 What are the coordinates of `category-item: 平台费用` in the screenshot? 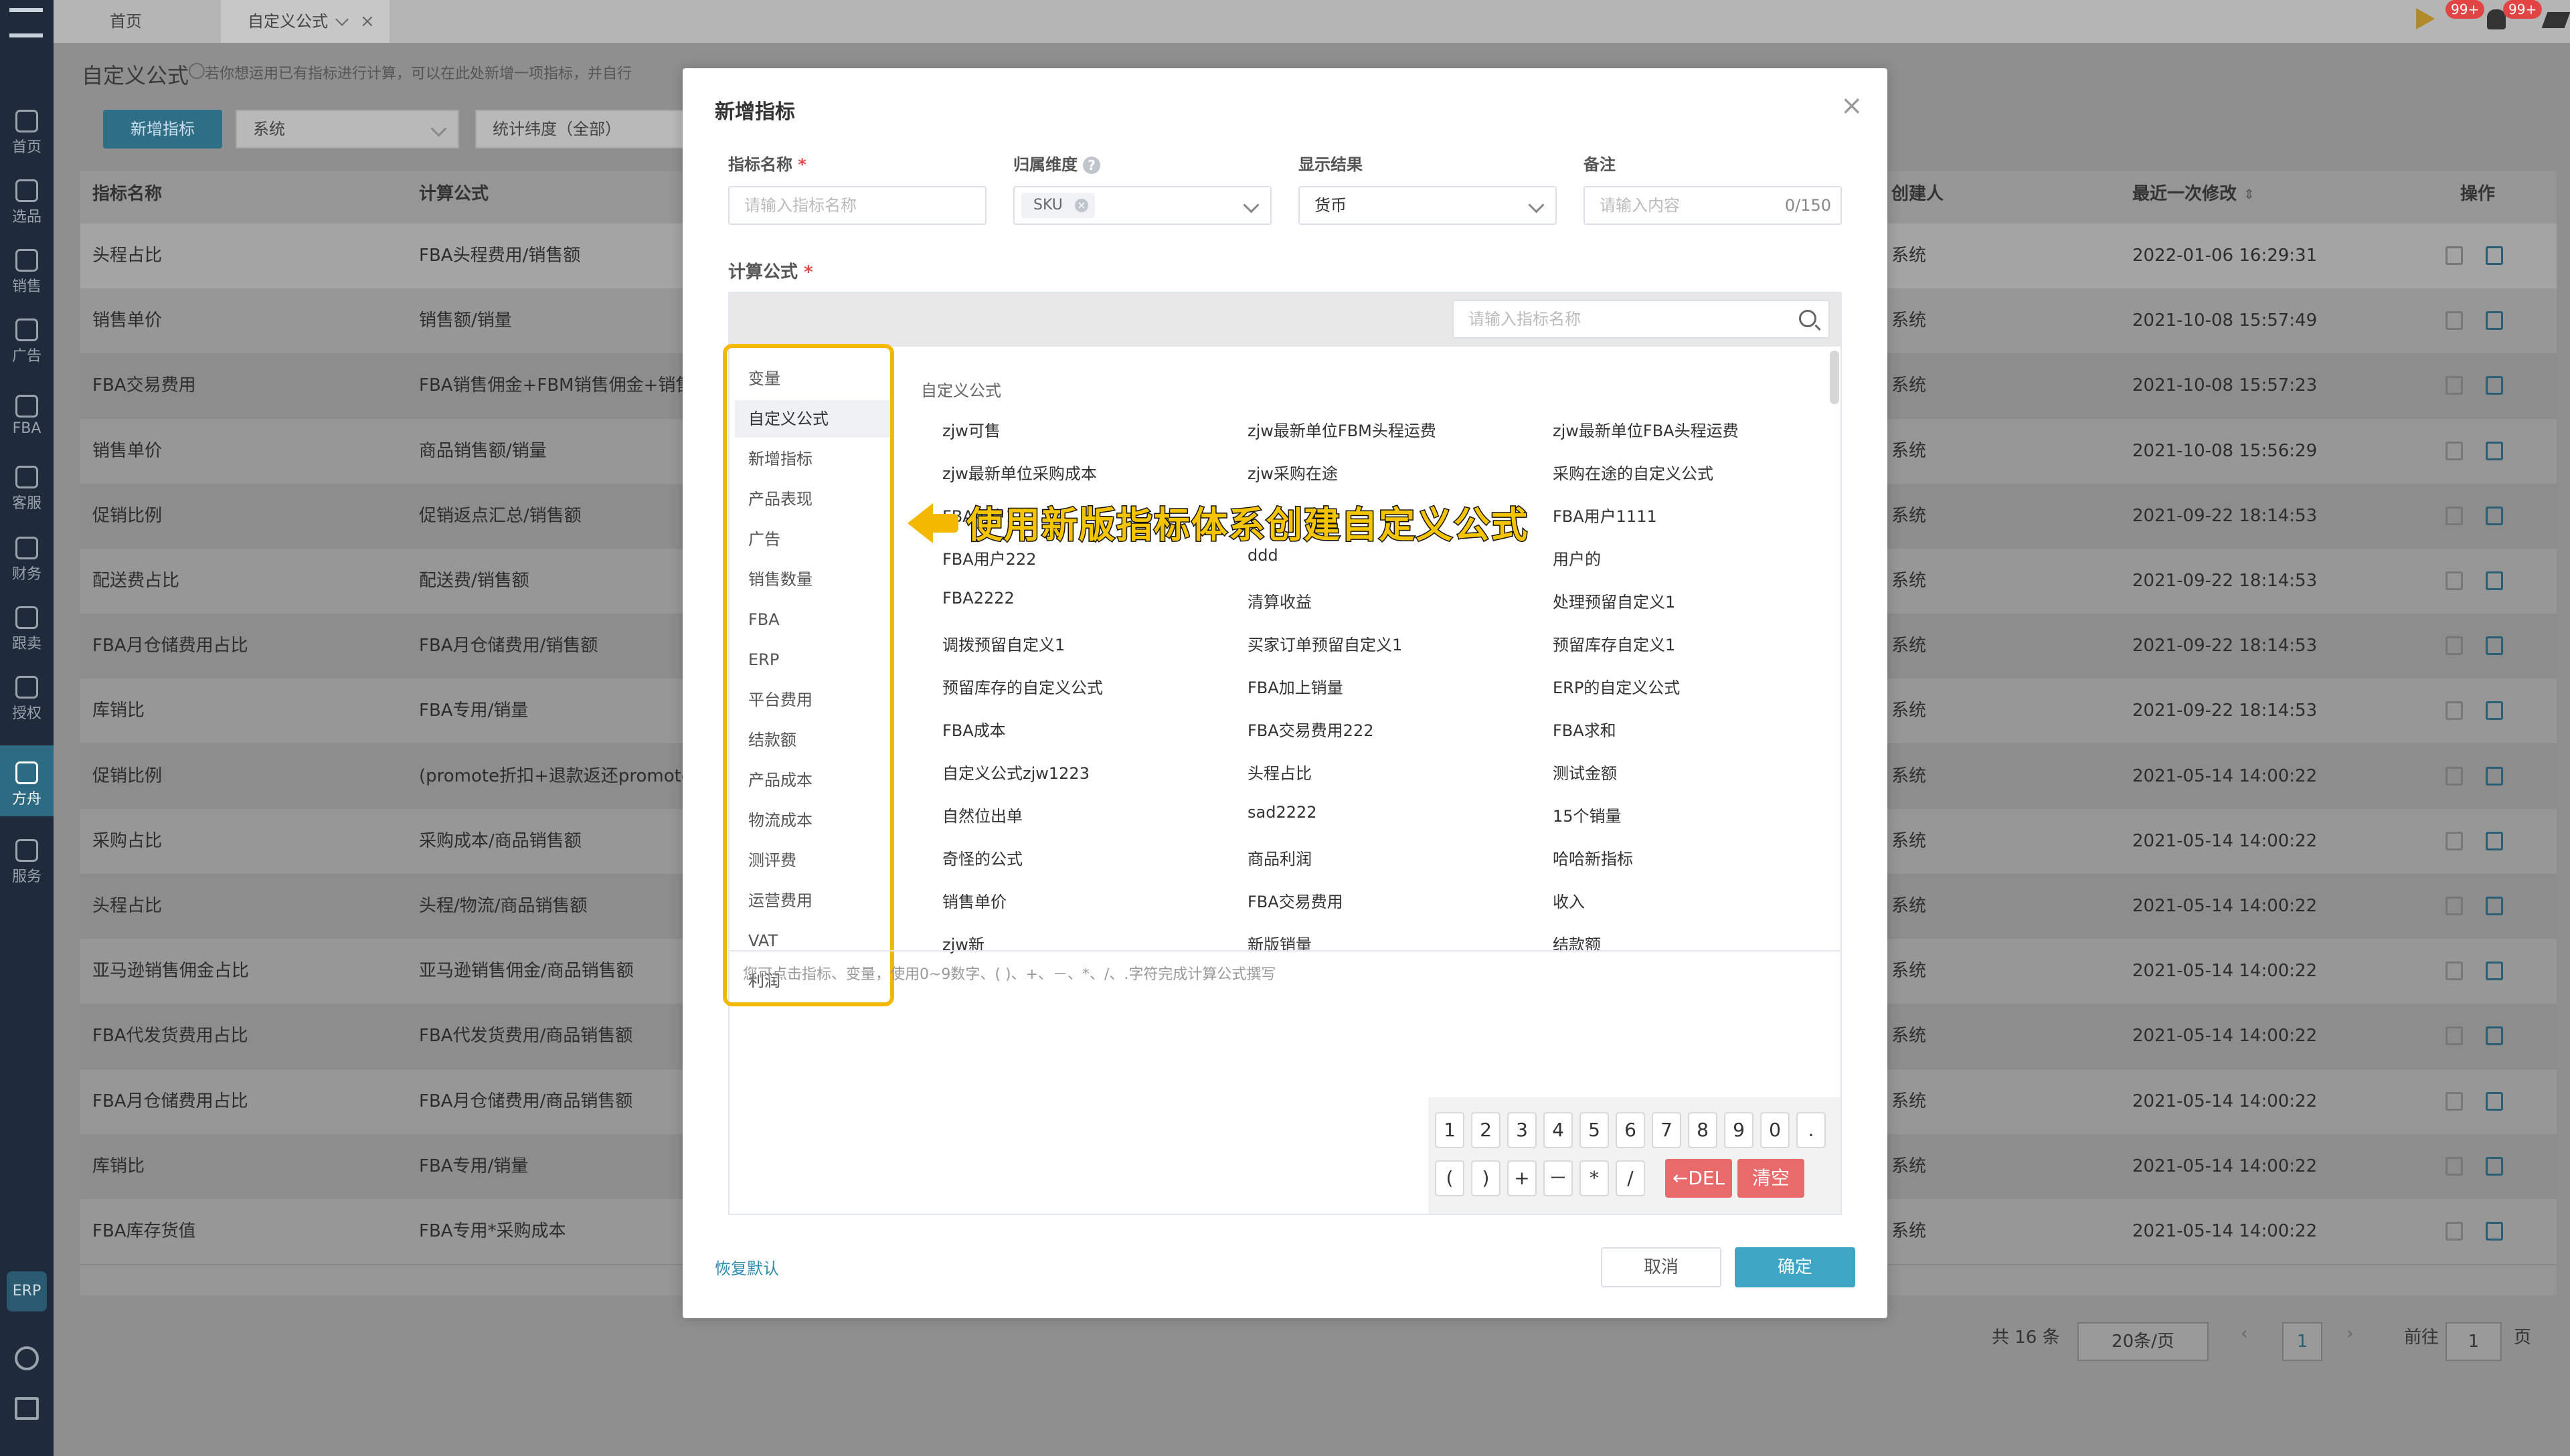 It's located at (814, 700).